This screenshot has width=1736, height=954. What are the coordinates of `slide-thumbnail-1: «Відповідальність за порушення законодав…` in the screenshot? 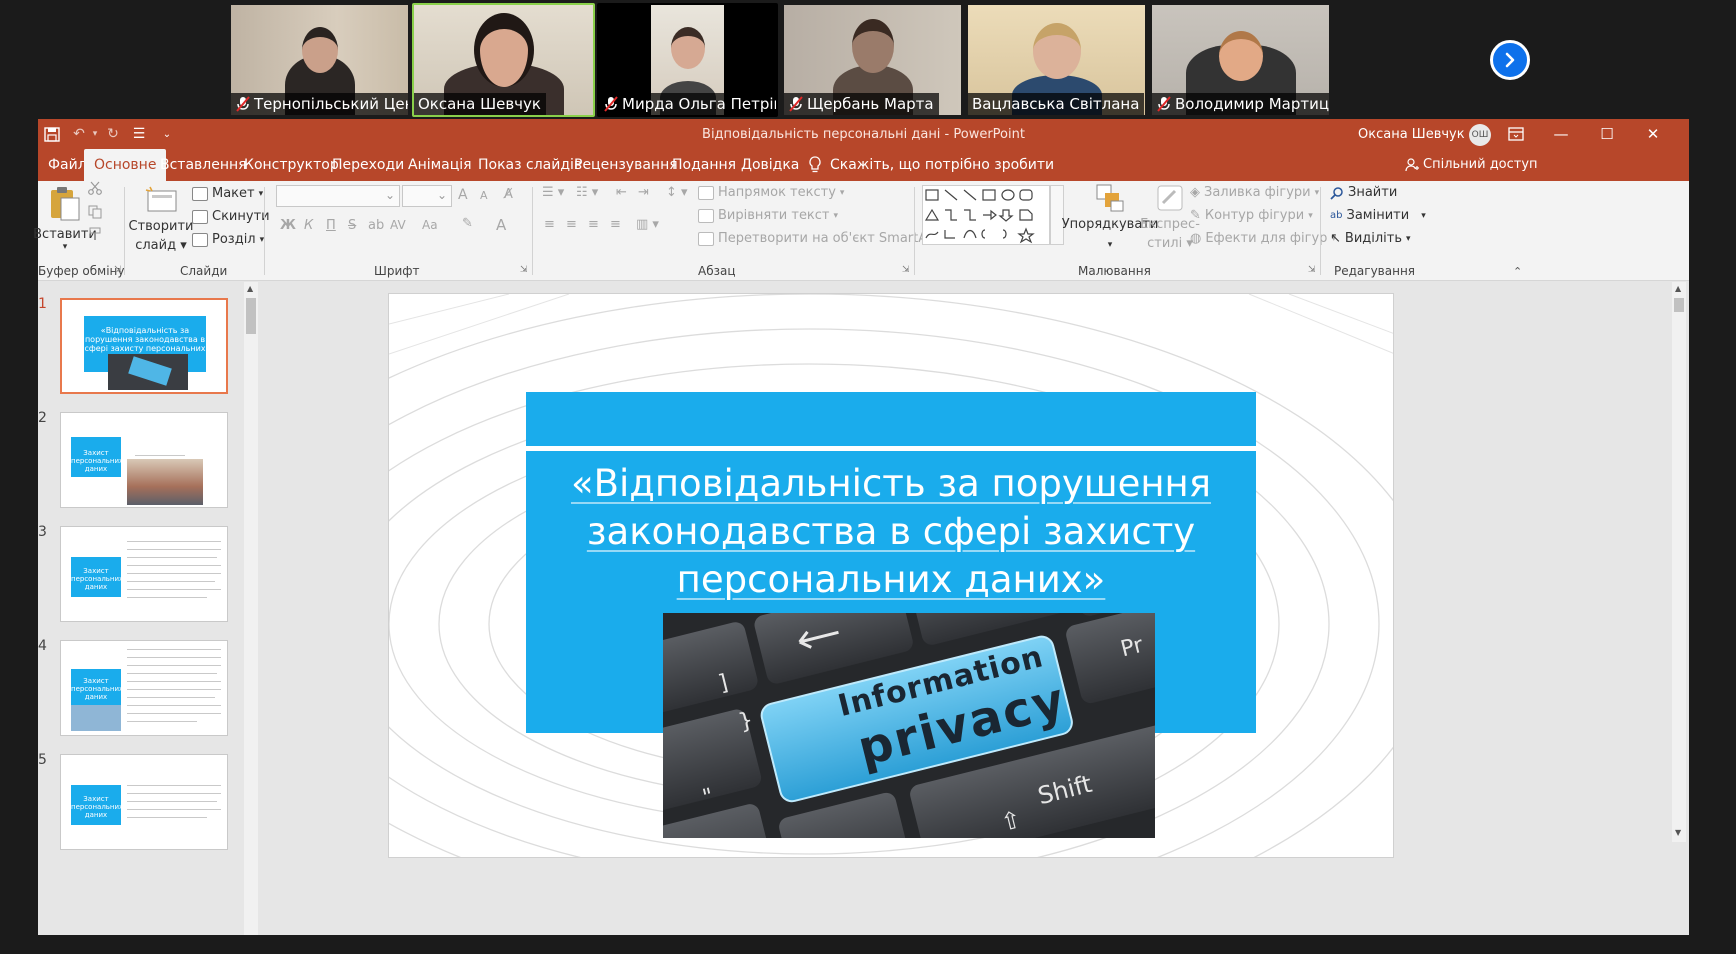 It's located at (144, 346).